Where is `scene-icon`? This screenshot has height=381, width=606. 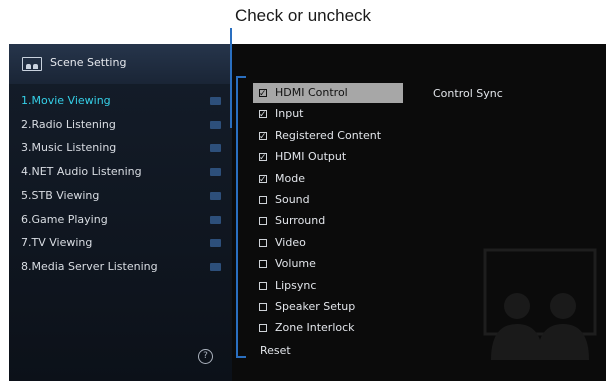
scene-icon is located at coordinates (32, 64).